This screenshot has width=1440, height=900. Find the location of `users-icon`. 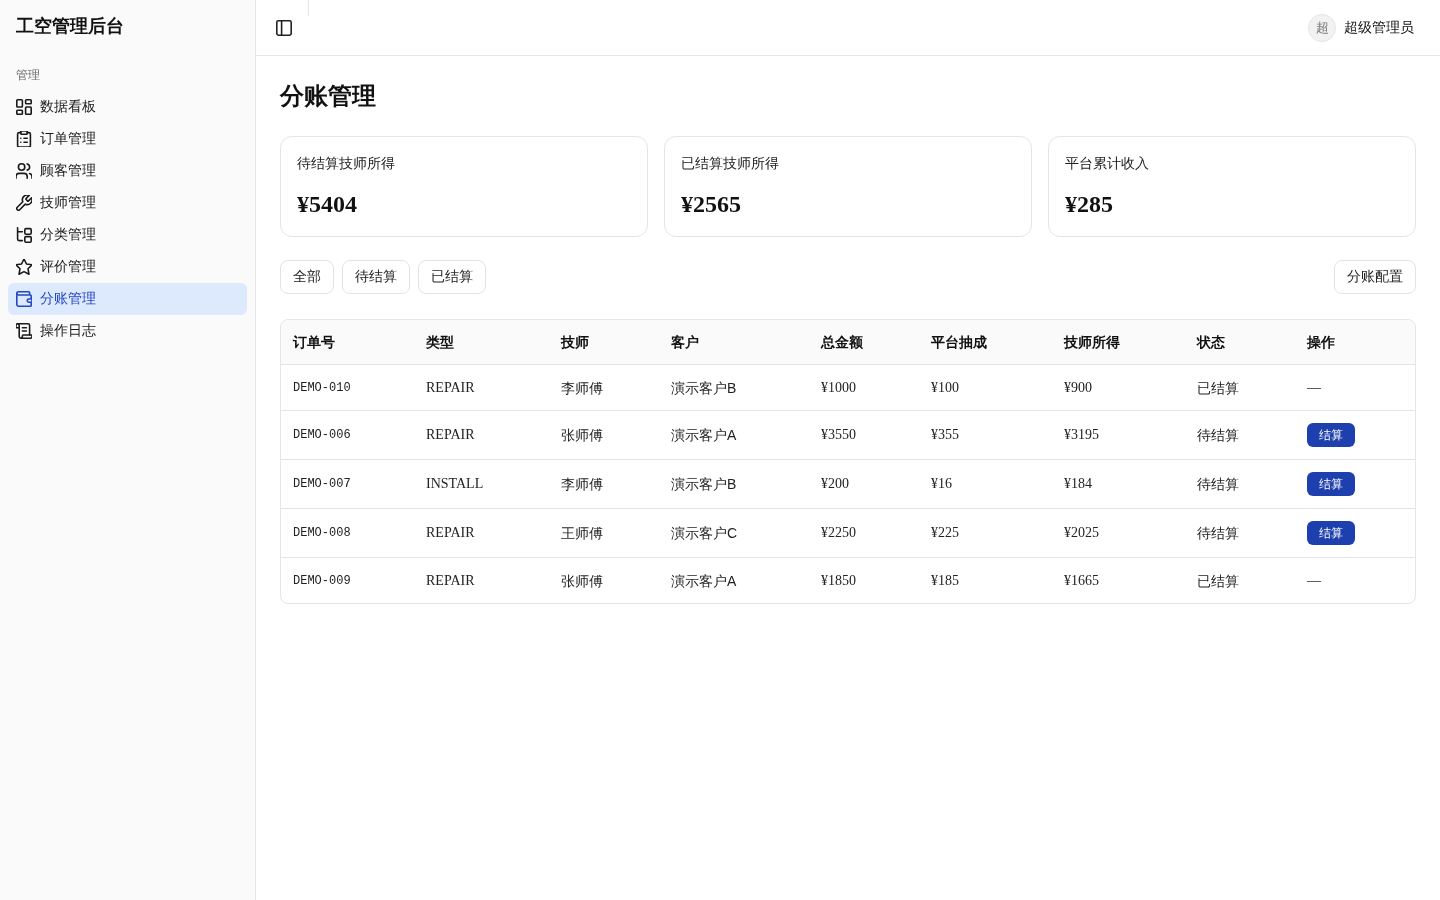

users-icon is located at coordinates (24, 171).